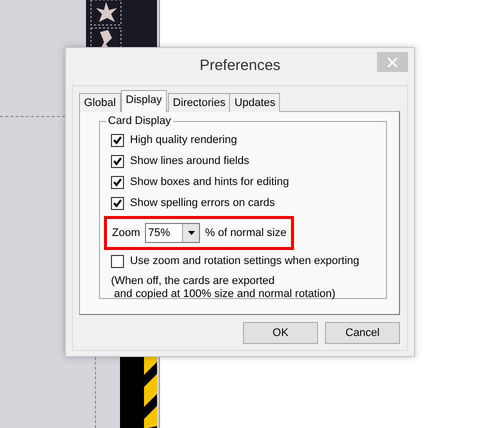  Describe the element at coordinates (199, 102) in the screenshot. I see `tab: Directories` at that location.